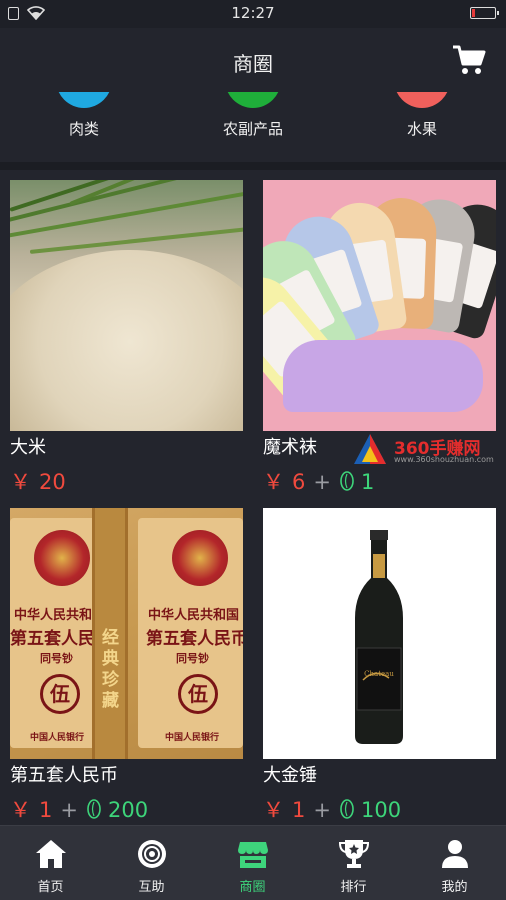 This screenshot has width=506, height=900. What do you see at coordinates (28, 447) in the screenshot?
I see `product-name: 大米` at bounding box center [28, 447].